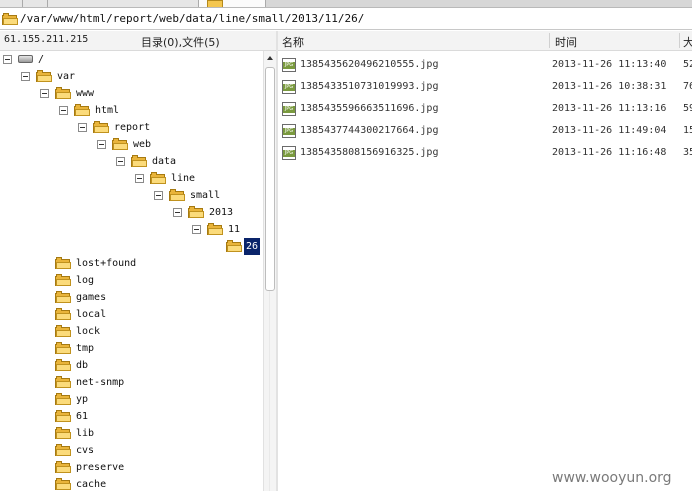 This screenshot has height=493, width=692. I want to click on column-header-size: 大, so click(687, 42).